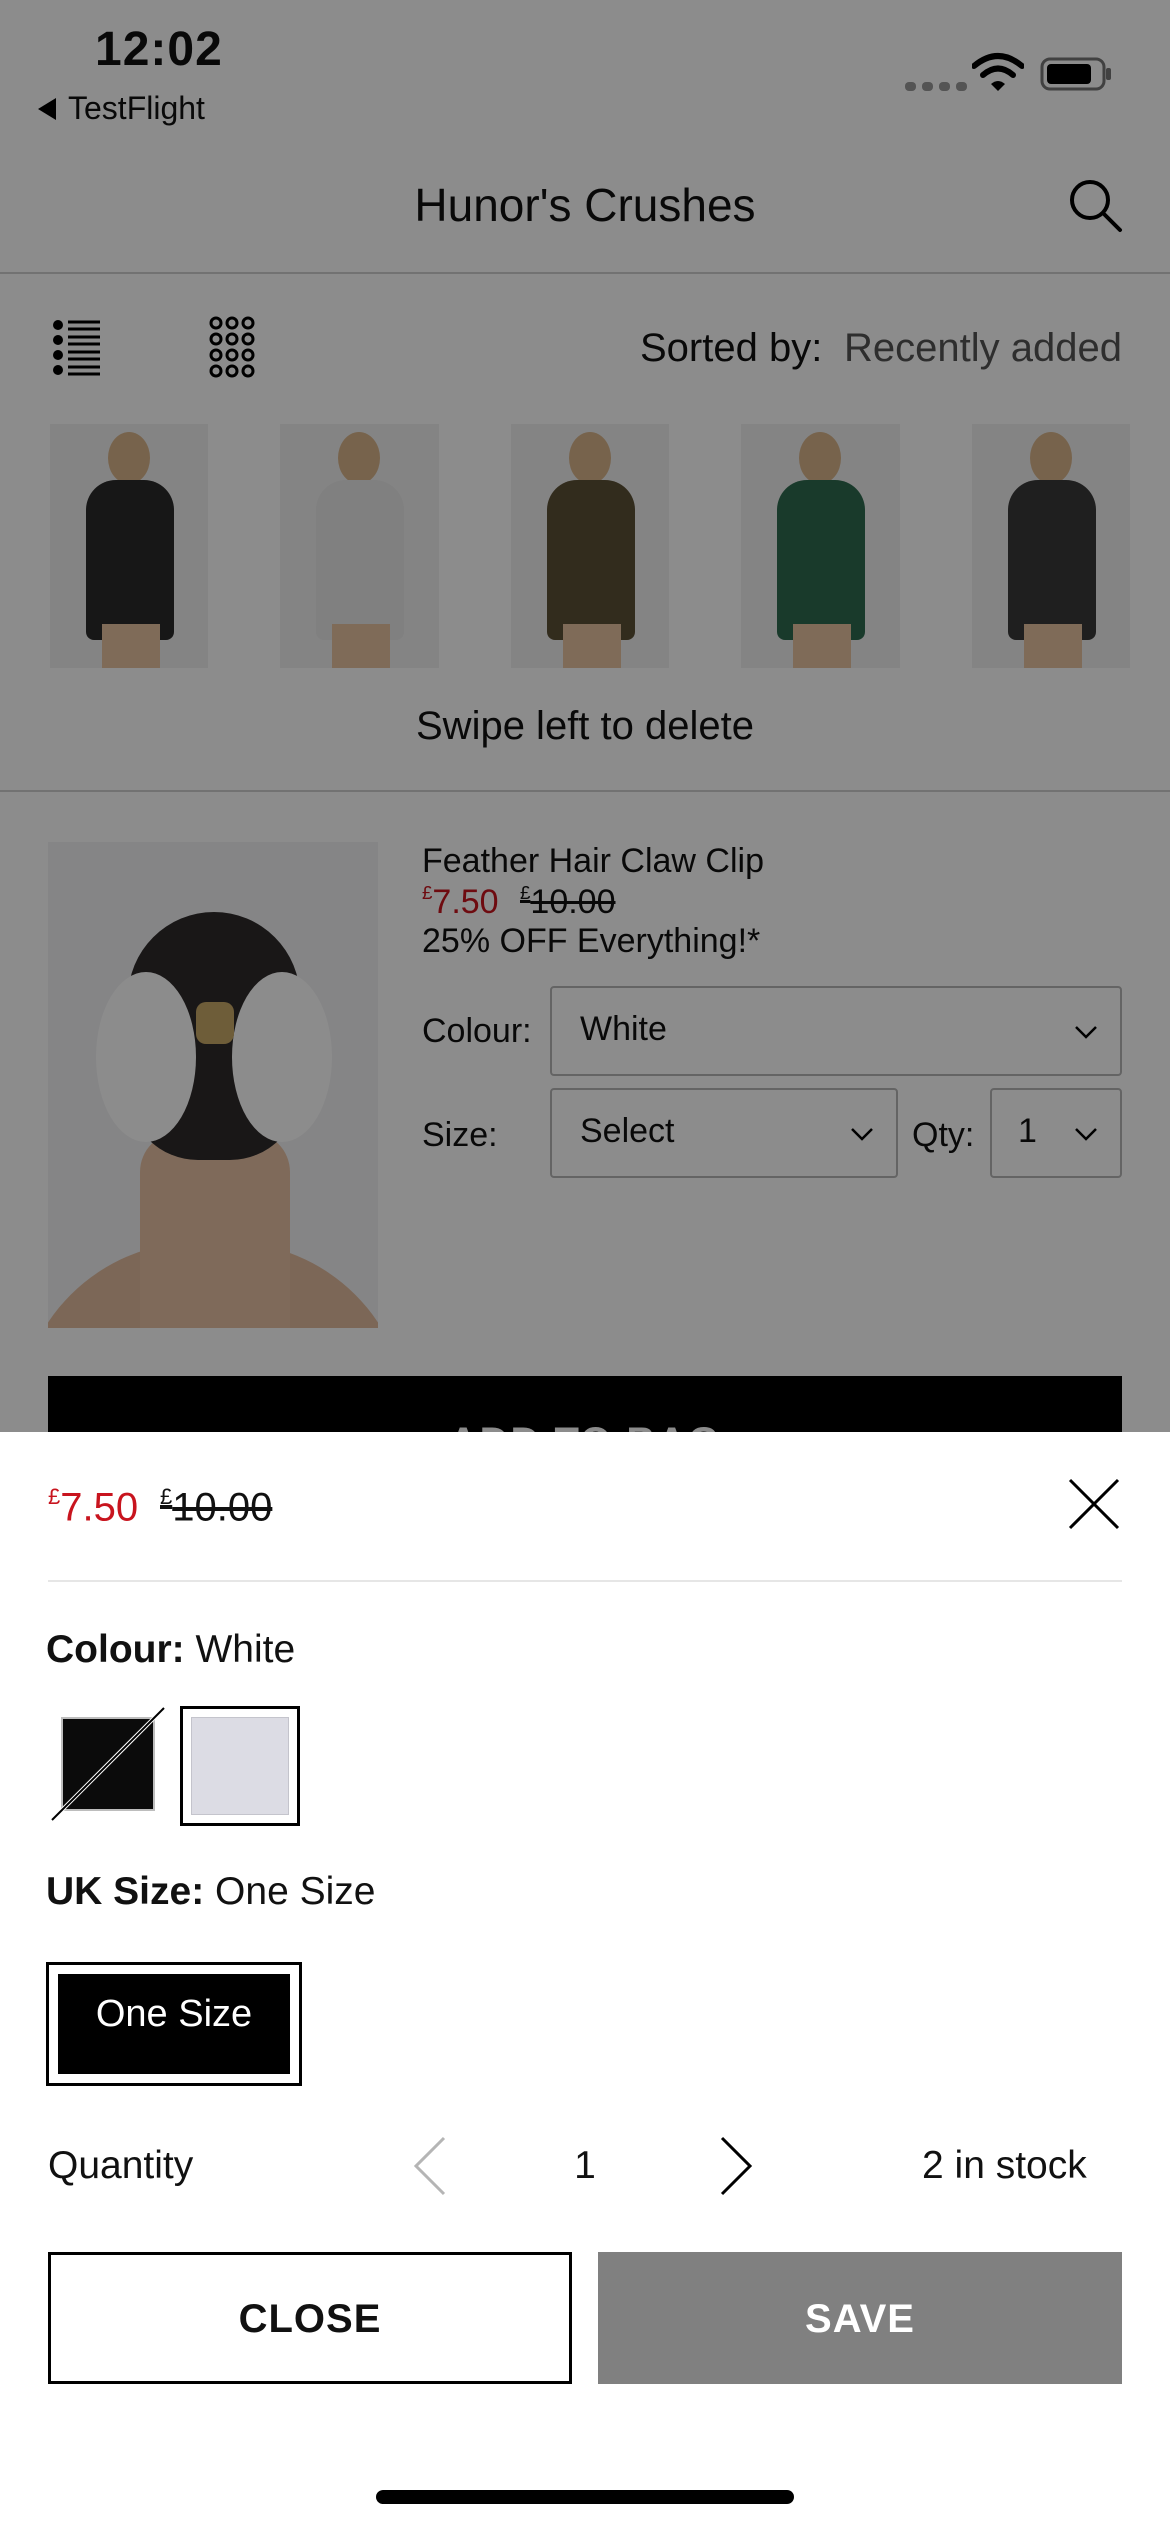 This screenshot has height=2532, width=1170. What do you see at coordinates (310, 2318) in the screenshot?
I see `close-button: CLOSE` at bounding box center [310, 2318].